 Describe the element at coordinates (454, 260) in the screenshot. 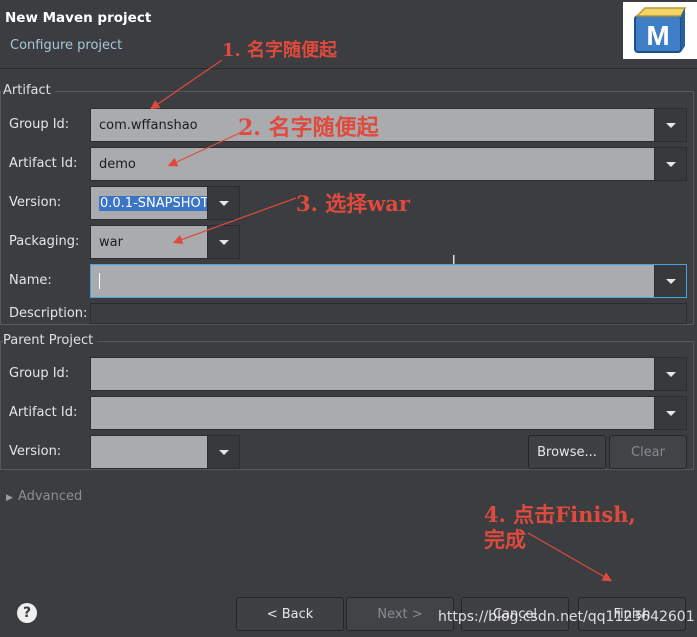

I see `text-cursor-icon: I` at that location.